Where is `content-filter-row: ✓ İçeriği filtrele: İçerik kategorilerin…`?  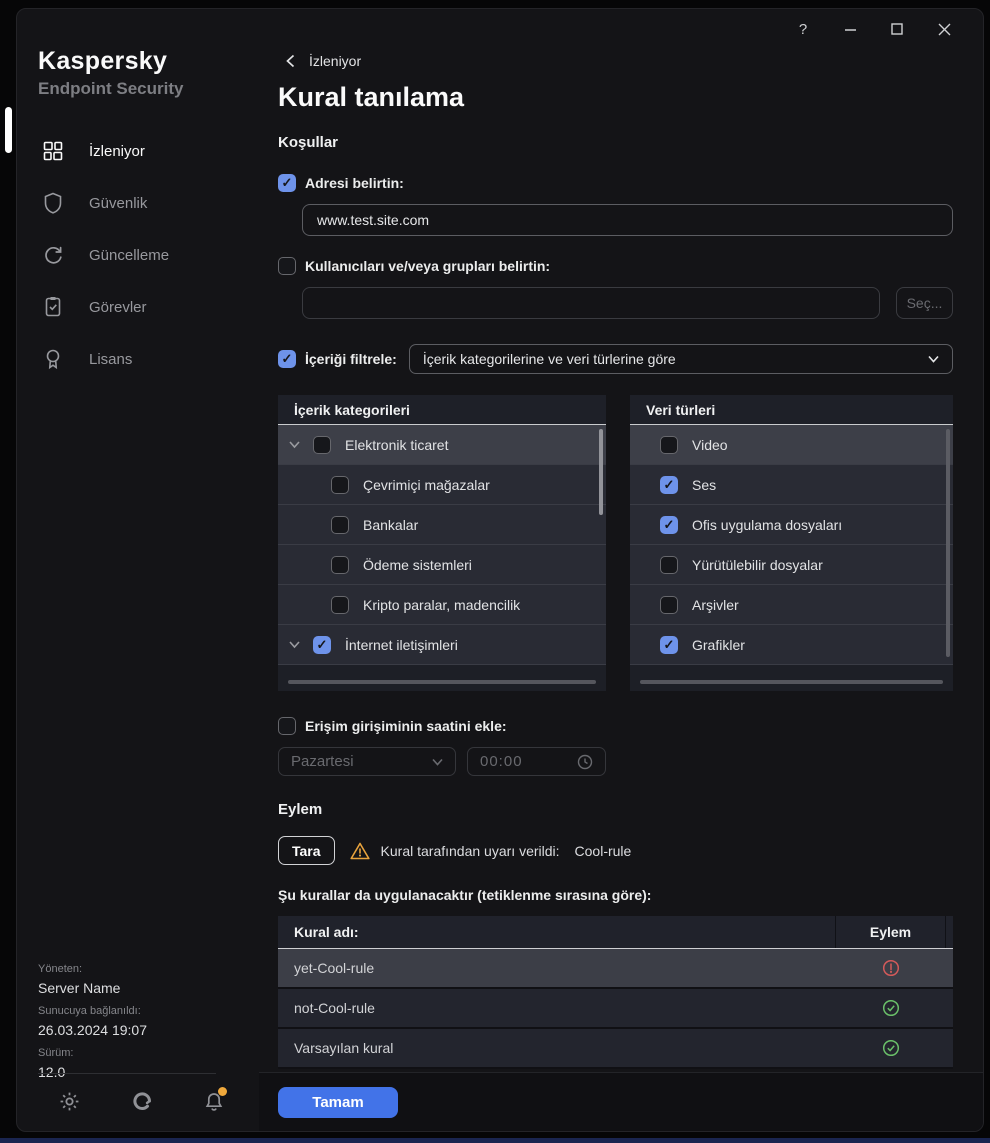
content-filter-row: ✓ İçeriği filtrele: İçerik kategorilerin… is located at coordinates (615, 359).